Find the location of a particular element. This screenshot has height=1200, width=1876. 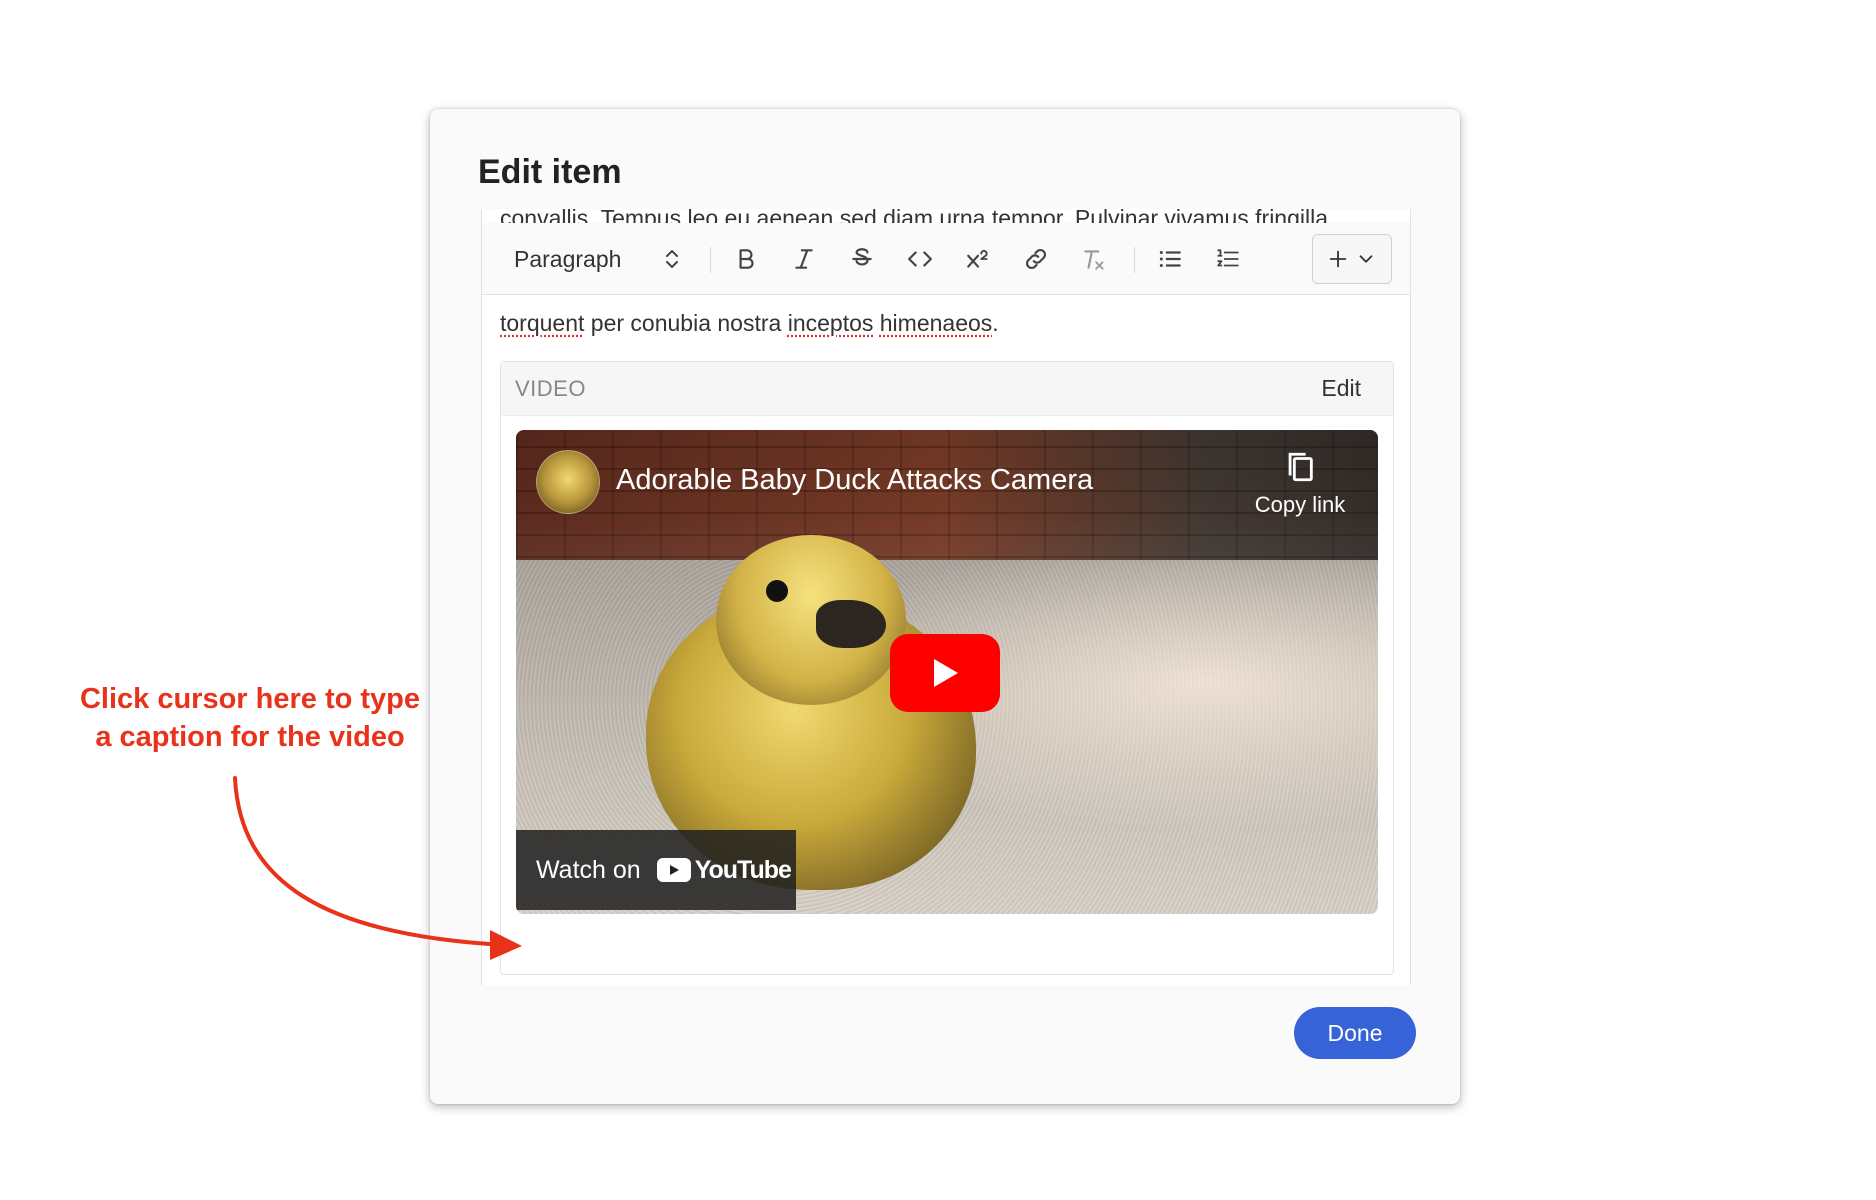

annotation-line-2: a caption for the video is located at coordinates (250, 737).